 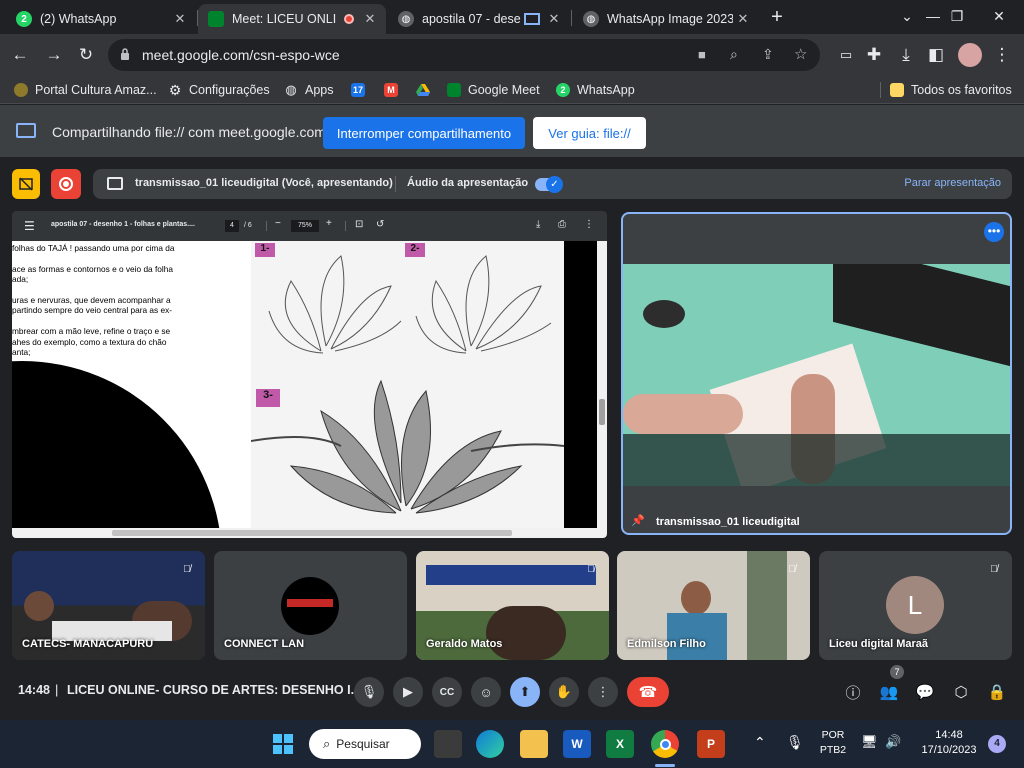 I want to click on taskbar-search: ⌕ Pesquisar, so click(x=365, y=744).